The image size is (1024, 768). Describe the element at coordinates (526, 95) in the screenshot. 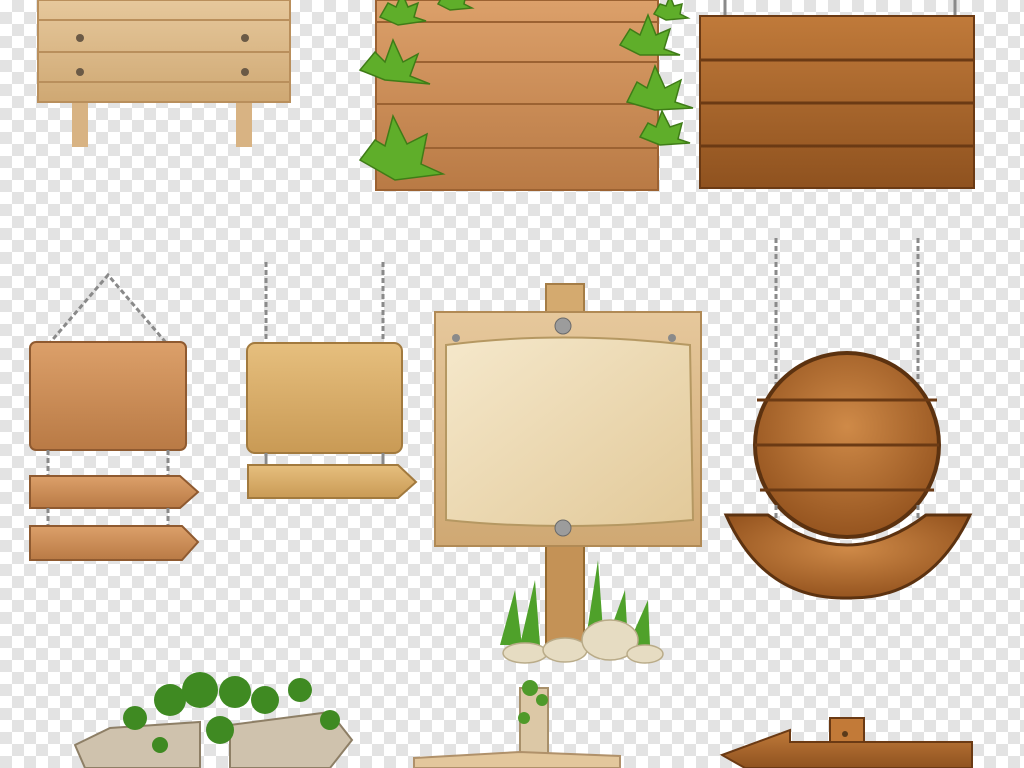

I see `ivy-wood-sign-icon` at that location.